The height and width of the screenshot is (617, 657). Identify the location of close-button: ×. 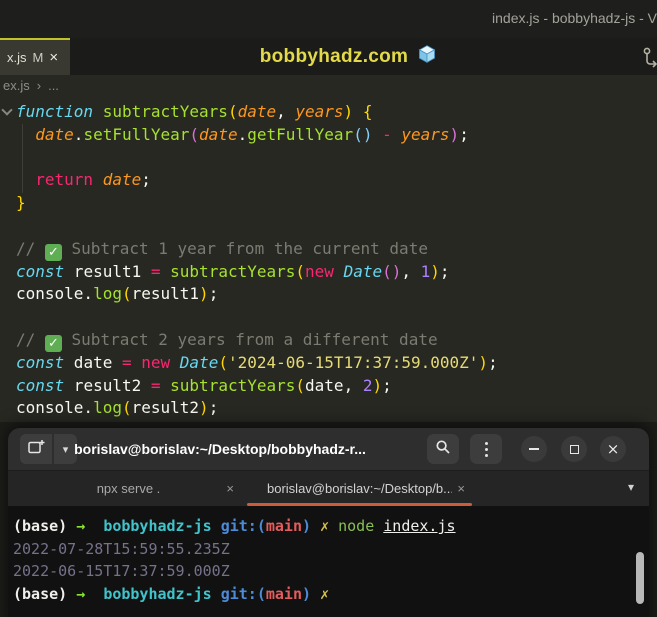
(613, 449).